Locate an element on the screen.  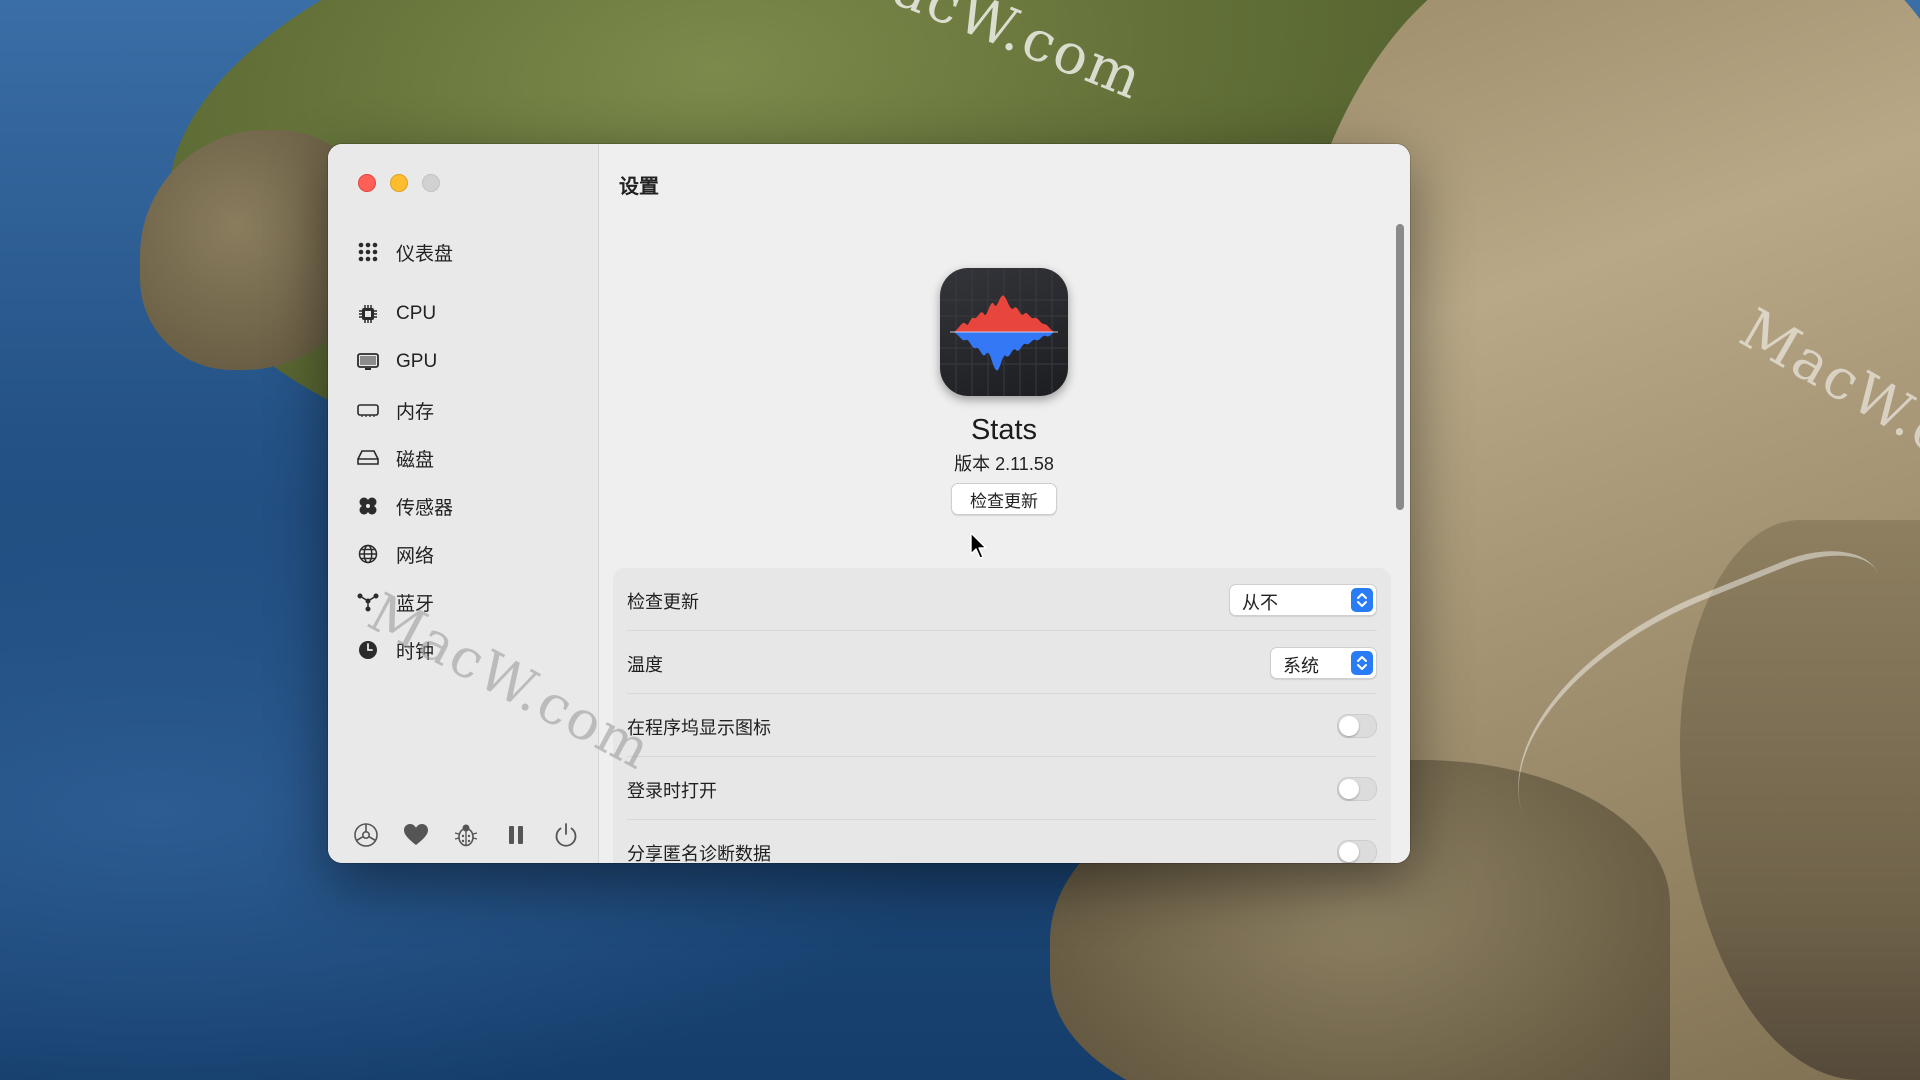
heart-icon is located at coordinates (416, 835).